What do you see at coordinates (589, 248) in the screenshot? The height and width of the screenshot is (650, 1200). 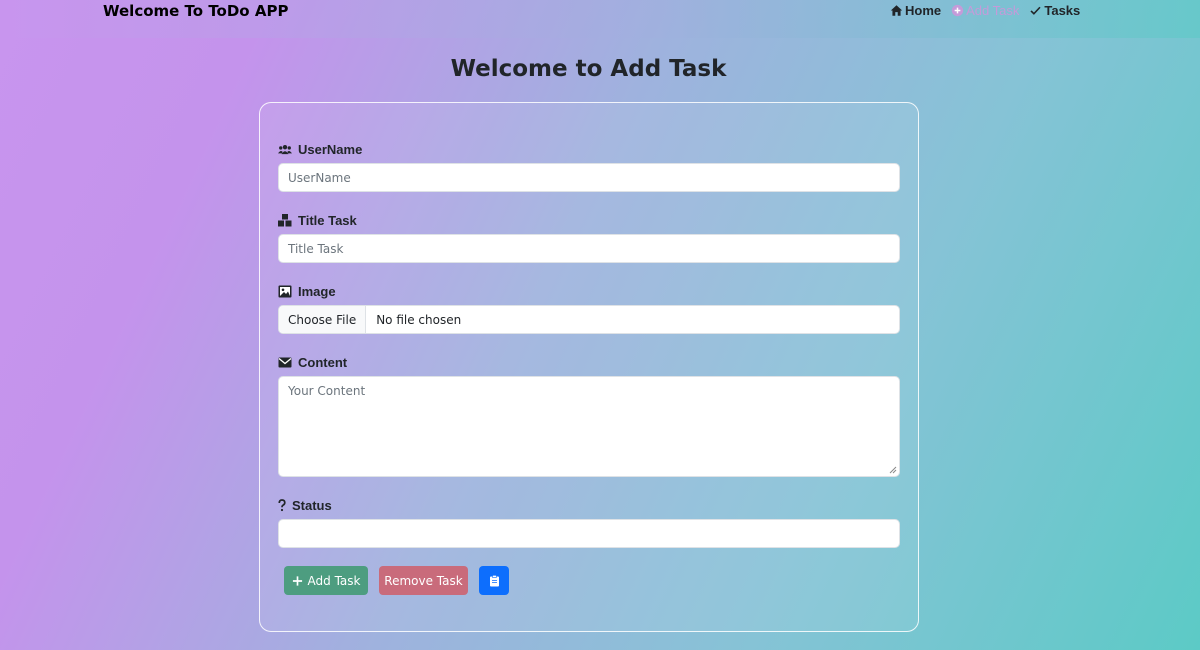 I see `title-task-input: Title Task` at bounding box center [589, 248].